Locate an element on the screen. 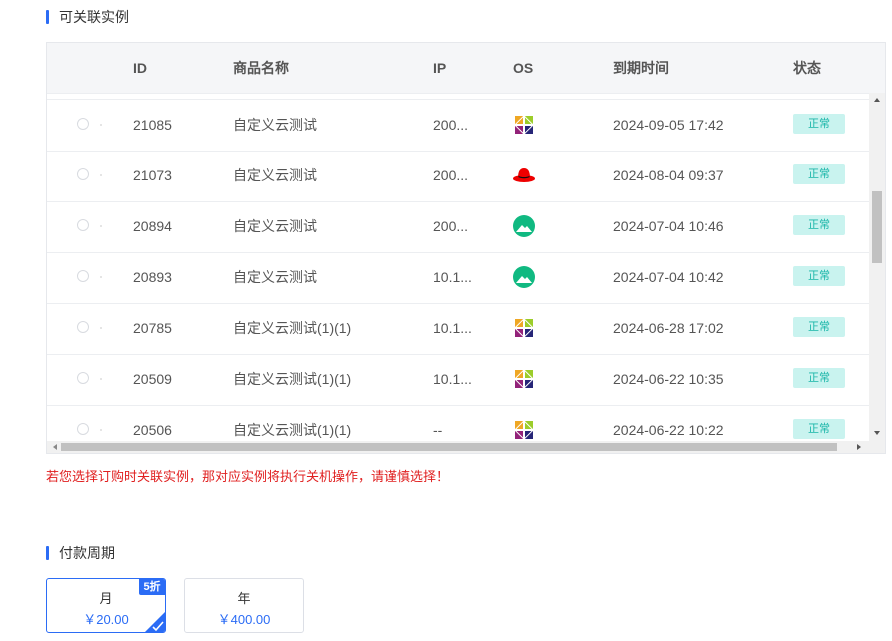  table-row: 21085 自定义云测试 200... 2024-09-05 17:42 正常 is located at coordinates (458, 125).